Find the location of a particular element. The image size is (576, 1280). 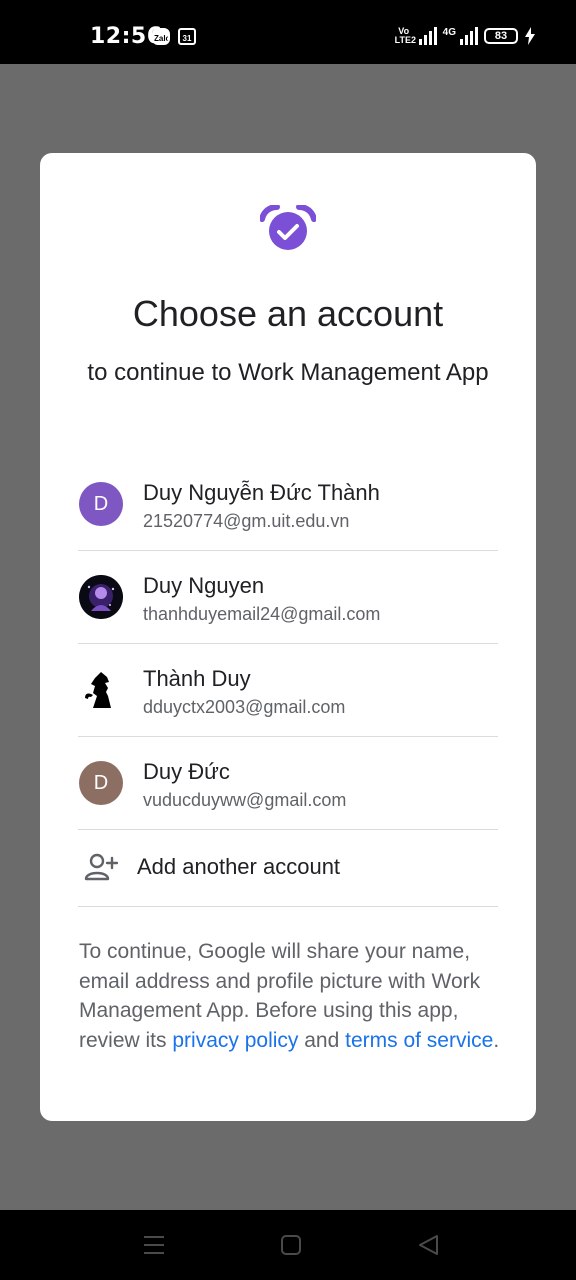

system-icons: Vo LTE2 4G 83 is located at coordinates (465, 36).